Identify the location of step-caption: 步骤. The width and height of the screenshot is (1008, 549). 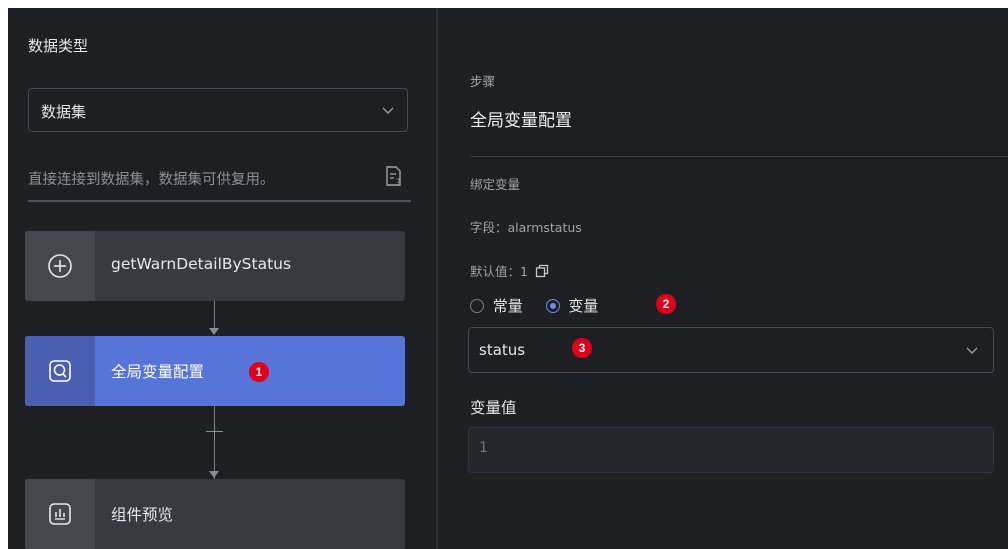
(483, 81).